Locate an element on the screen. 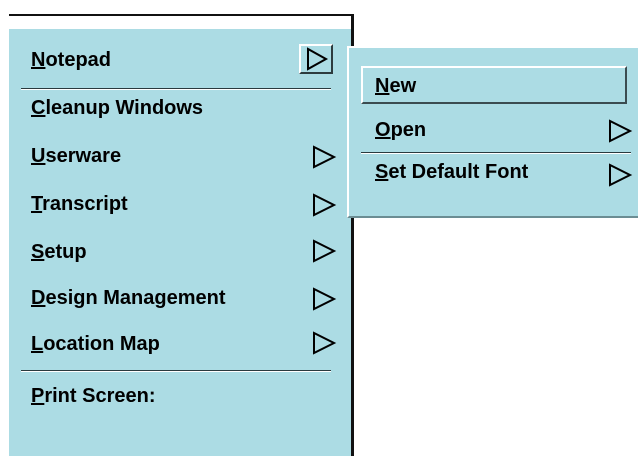 This screenshot has height=456, width=638. menu-item-set-default-font: Set Default Font is located at coordinates (451, 172).